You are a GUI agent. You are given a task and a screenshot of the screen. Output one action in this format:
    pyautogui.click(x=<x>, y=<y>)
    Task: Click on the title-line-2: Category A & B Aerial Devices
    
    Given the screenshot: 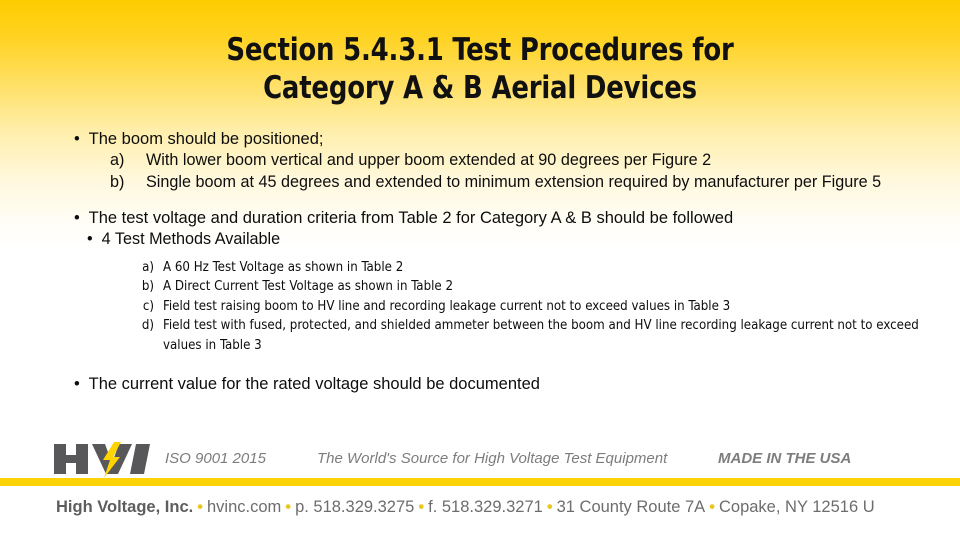 What is the action you would take?
    pyautogui.click(x=480, y=87)
    